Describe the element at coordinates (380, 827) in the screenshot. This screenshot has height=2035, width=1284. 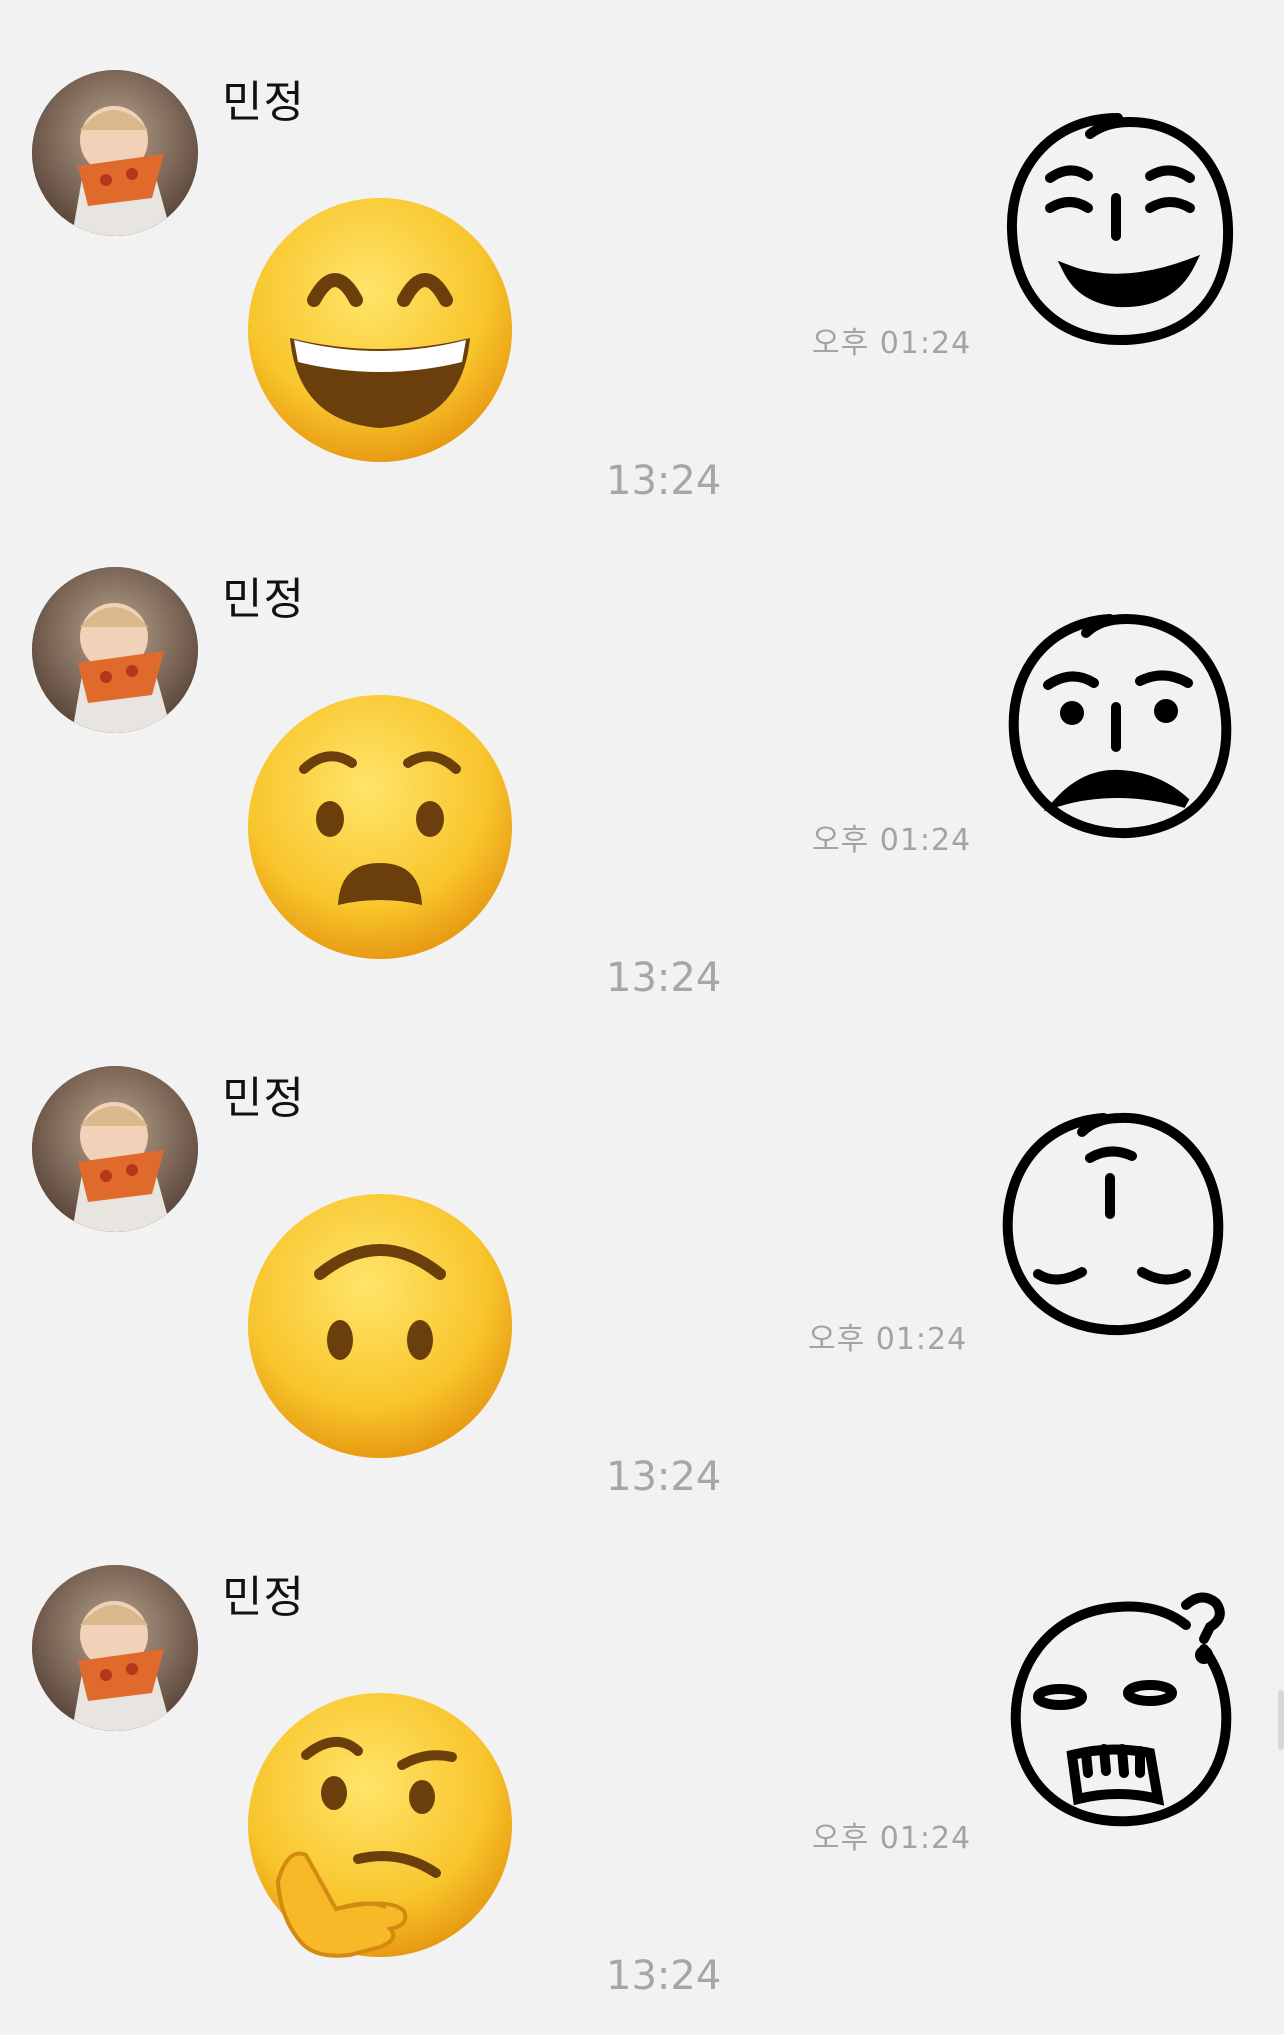
I see `frowning-open-mouth-emoji` at that location.